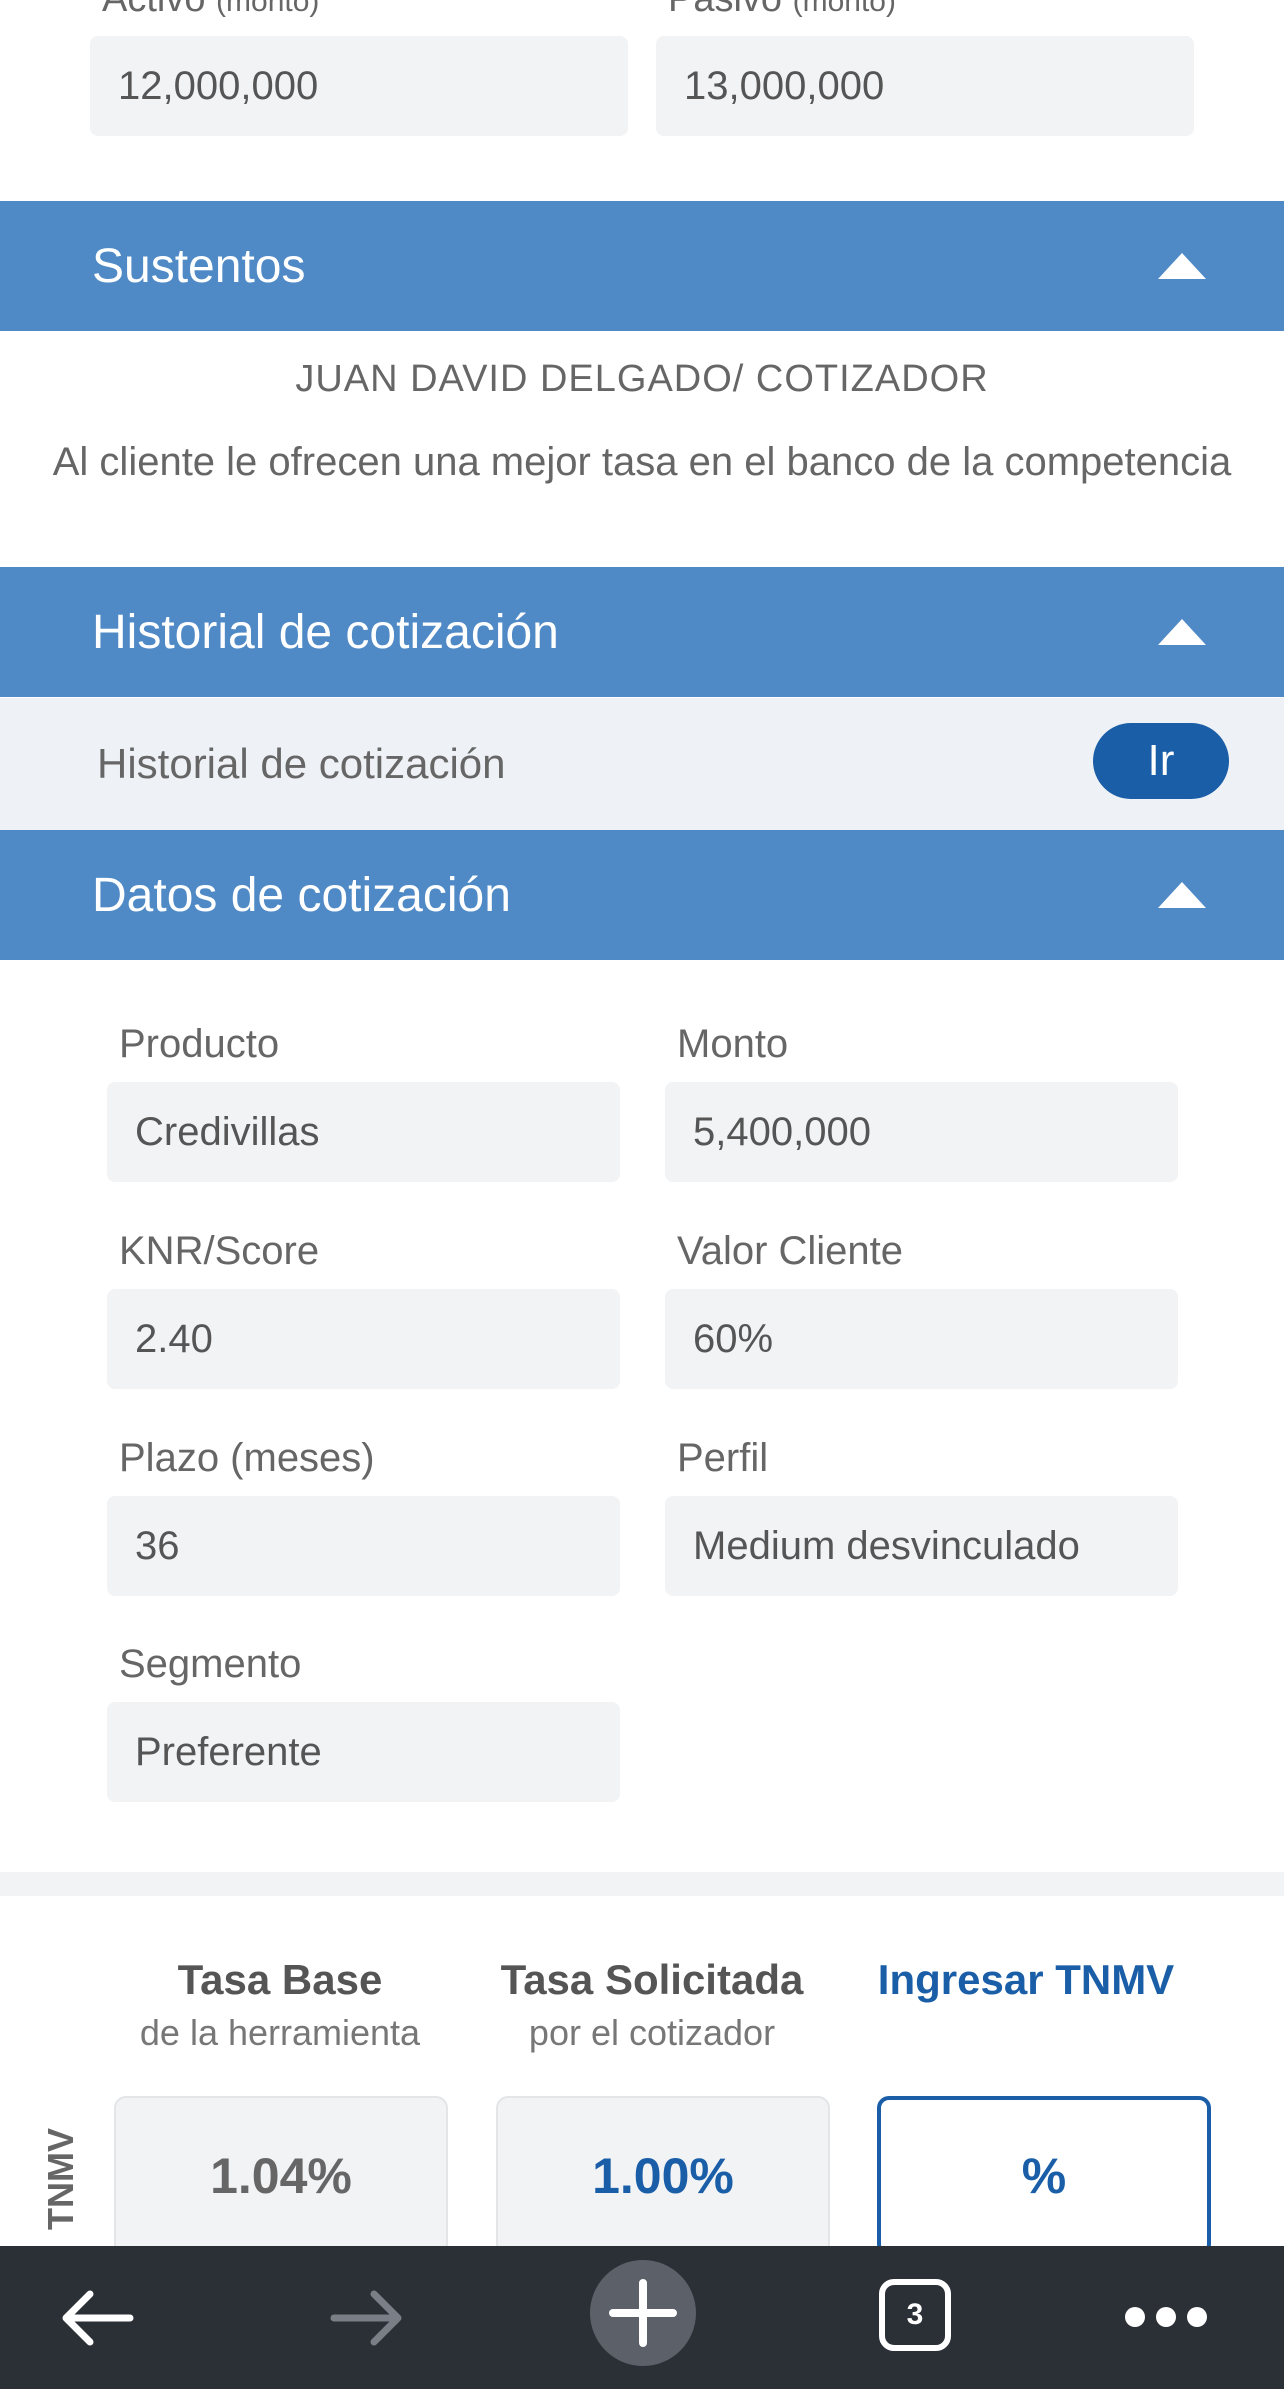 This screenshot has height=2389, width=1284. Describe the element at coordinates (642, 1884) in the screenshot. I see `section-divider` at that location.